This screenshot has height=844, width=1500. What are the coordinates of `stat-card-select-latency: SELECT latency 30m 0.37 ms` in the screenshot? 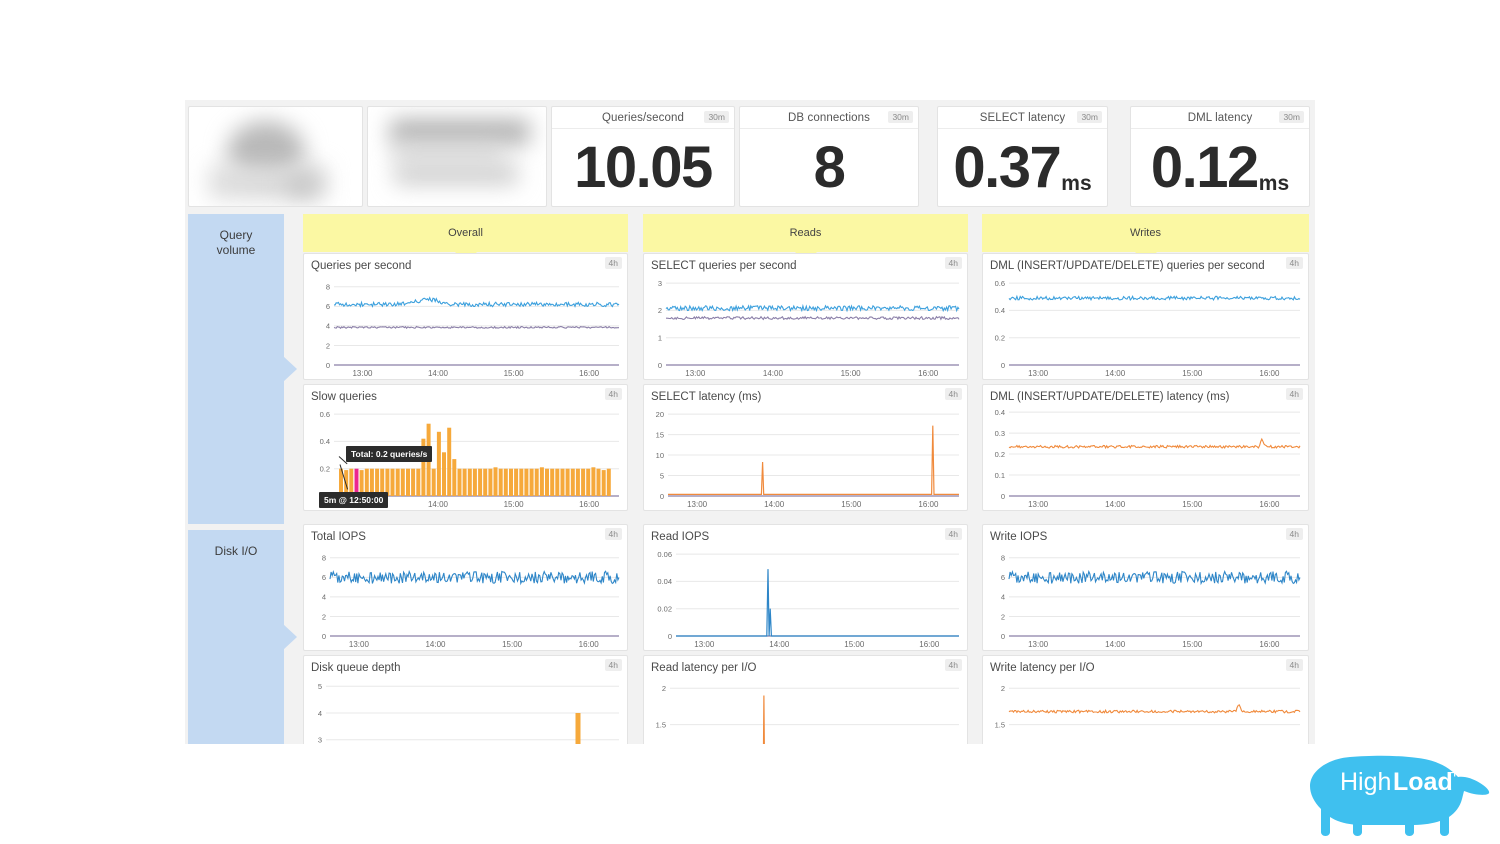 It's located at (1022, 156).